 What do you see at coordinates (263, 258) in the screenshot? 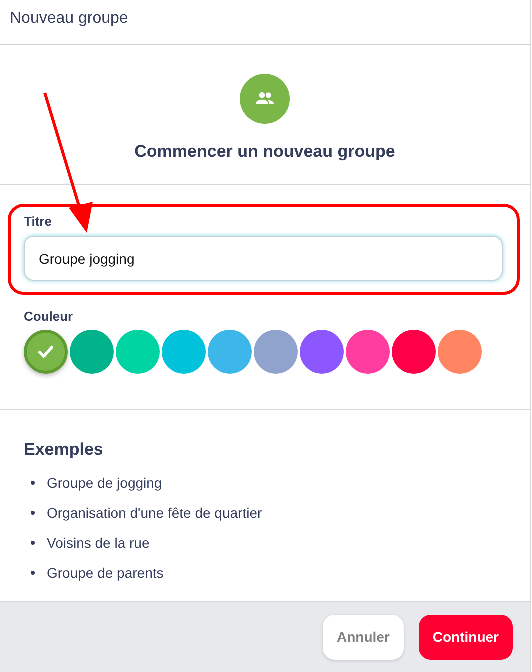
I see `title-input: Groupe jogging` at bounding box center [263, 258].